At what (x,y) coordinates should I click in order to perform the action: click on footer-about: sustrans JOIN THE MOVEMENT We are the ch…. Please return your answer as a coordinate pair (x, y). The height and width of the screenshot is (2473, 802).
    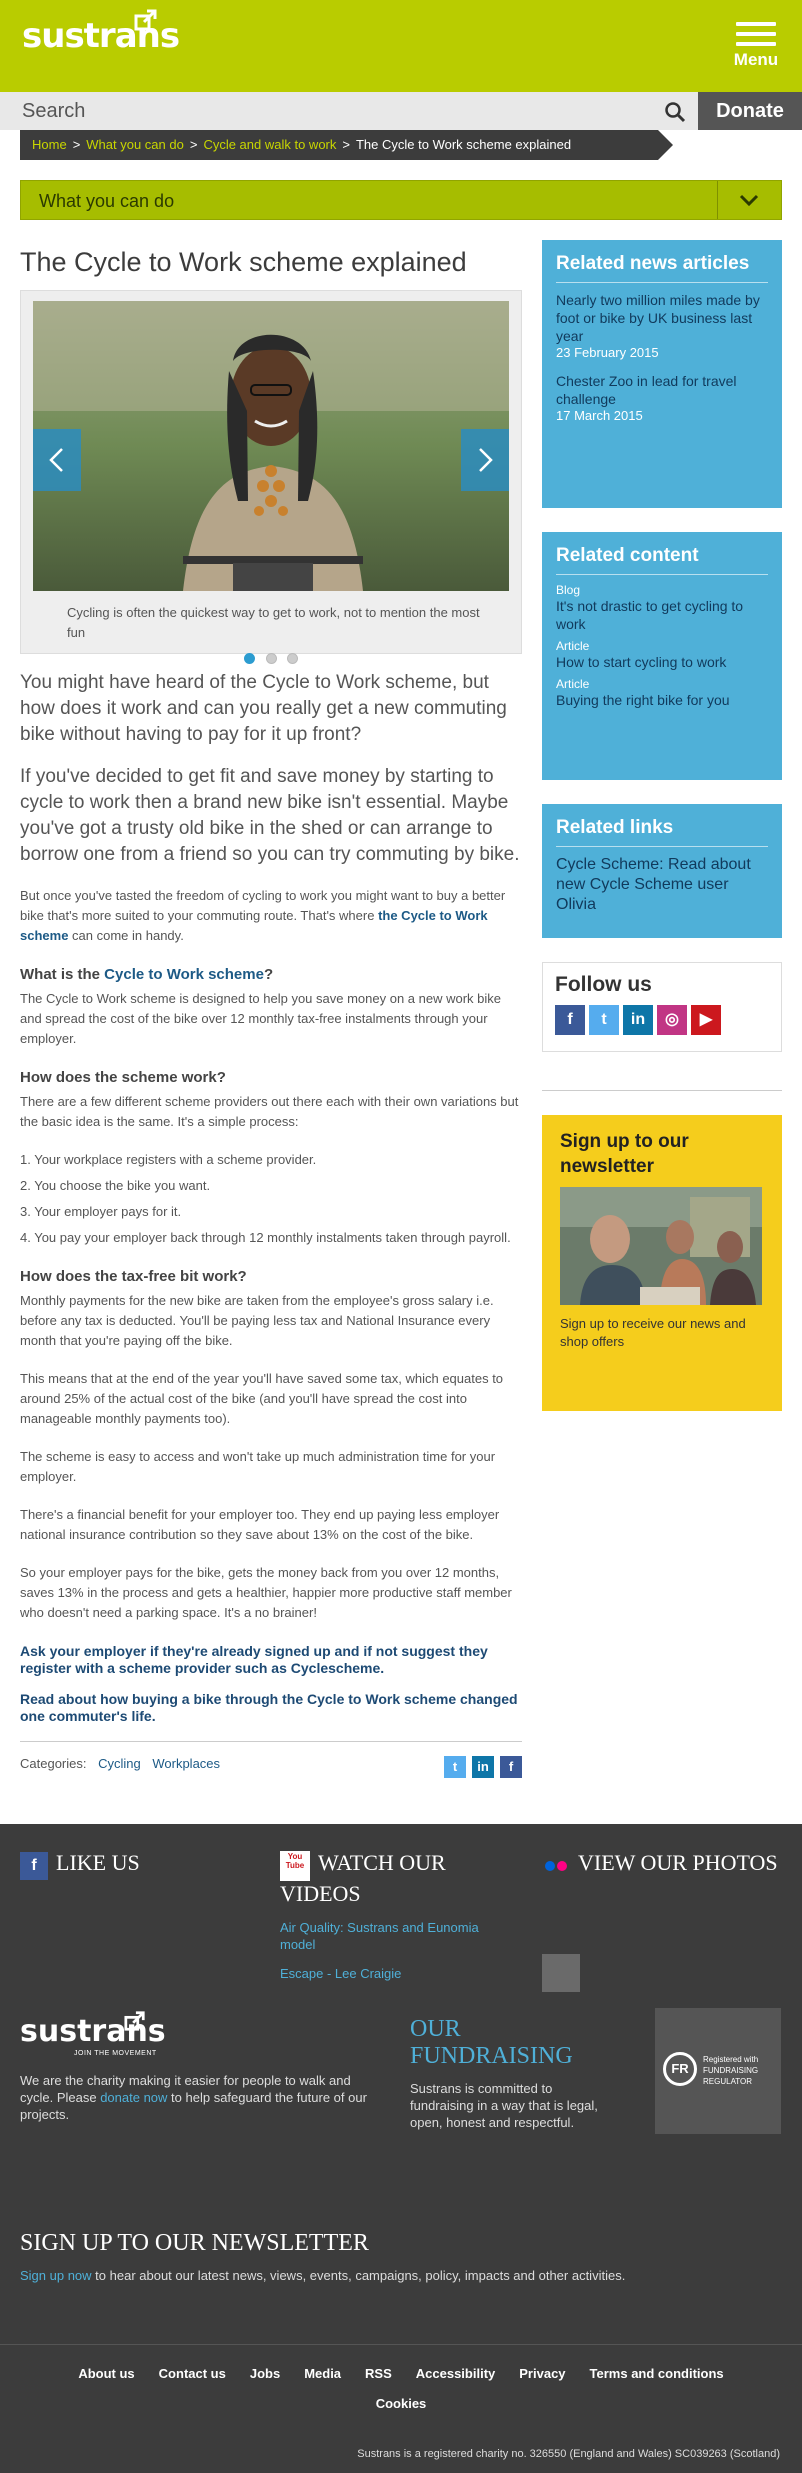
    Looking at the image, I should click on (200, 2067).